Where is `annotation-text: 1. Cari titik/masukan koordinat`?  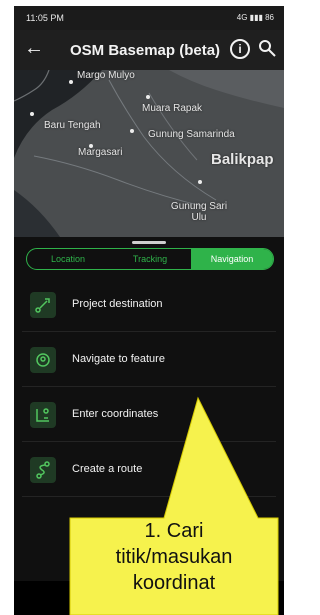
annotation-text: 1. Cari titik/masukan koordinat is located at coordinates (174, 566).